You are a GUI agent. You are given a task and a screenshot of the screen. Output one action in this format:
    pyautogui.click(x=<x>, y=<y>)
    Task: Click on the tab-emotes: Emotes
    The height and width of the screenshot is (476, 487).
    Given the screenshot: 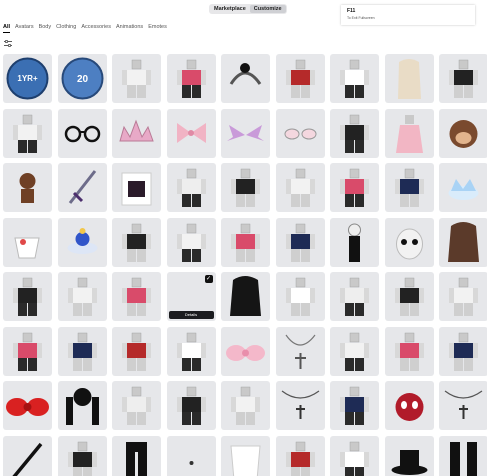 What is the action you would take?
    pyautogui.click(x=157, y=28)
    